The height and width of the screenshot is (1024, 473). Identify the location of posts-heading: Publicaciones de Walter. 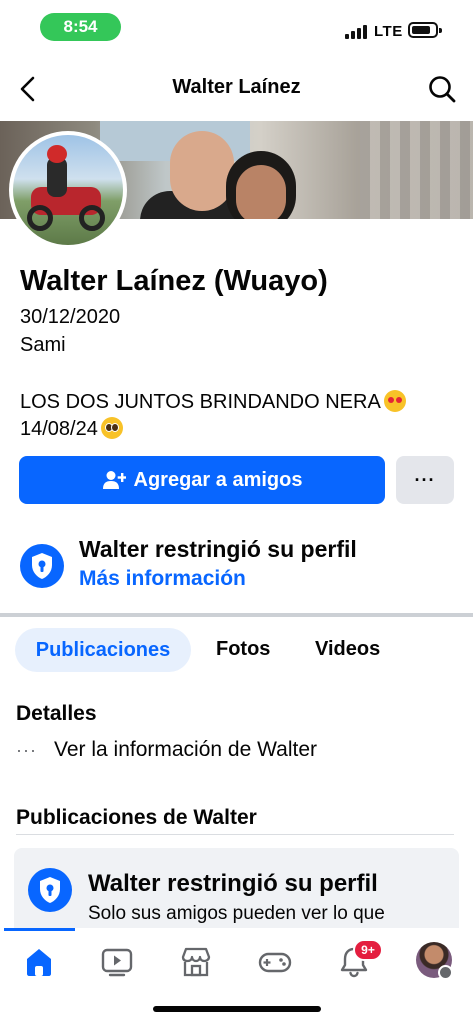
(136, 817).